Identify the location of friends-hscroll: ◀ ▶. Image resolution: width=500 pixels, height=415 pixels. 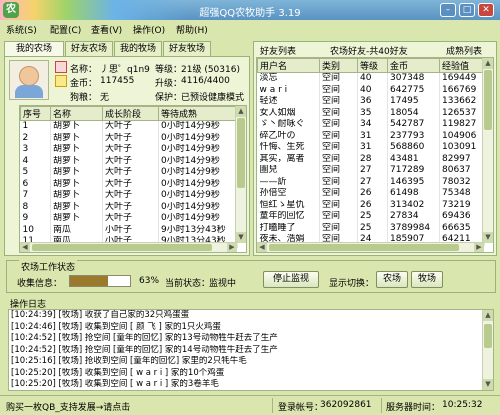
(370, 247).